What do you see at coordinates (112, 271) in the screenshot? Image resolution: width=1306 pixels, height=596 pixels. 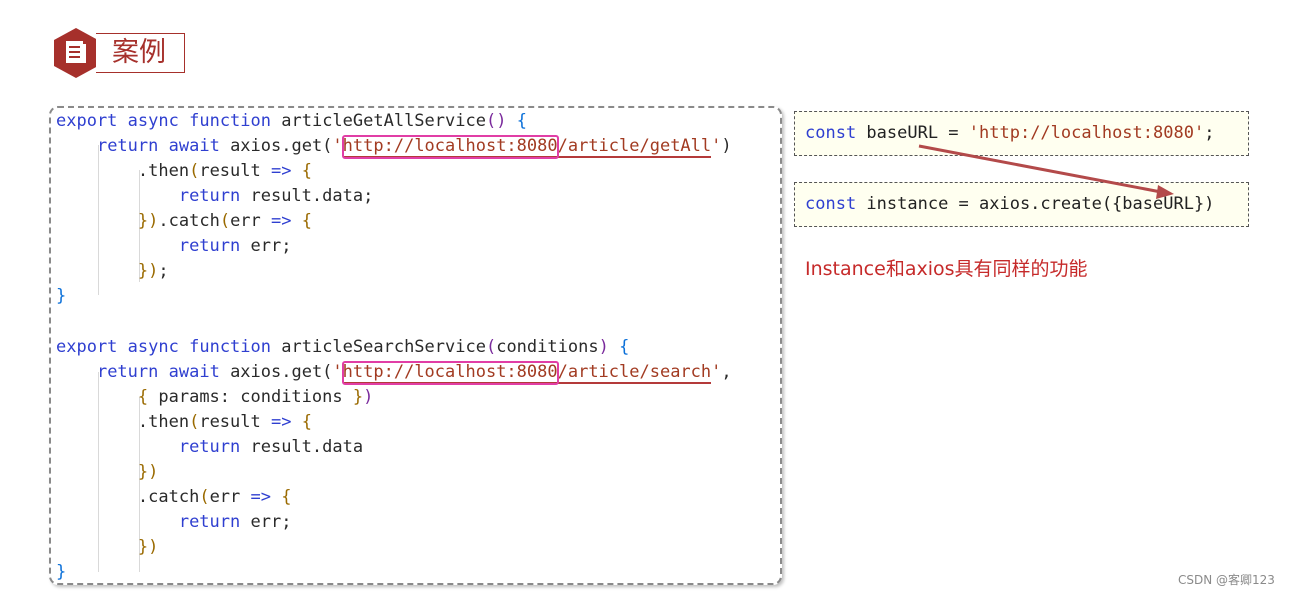 I see `code-line: });` at bounding box center [112, 271].